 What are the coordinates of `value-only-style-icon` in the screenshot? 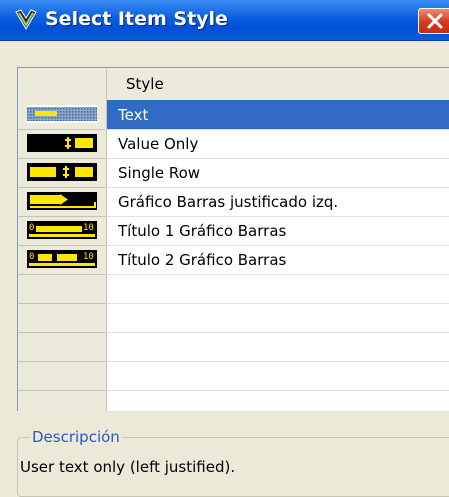 It's located at (62, 143).